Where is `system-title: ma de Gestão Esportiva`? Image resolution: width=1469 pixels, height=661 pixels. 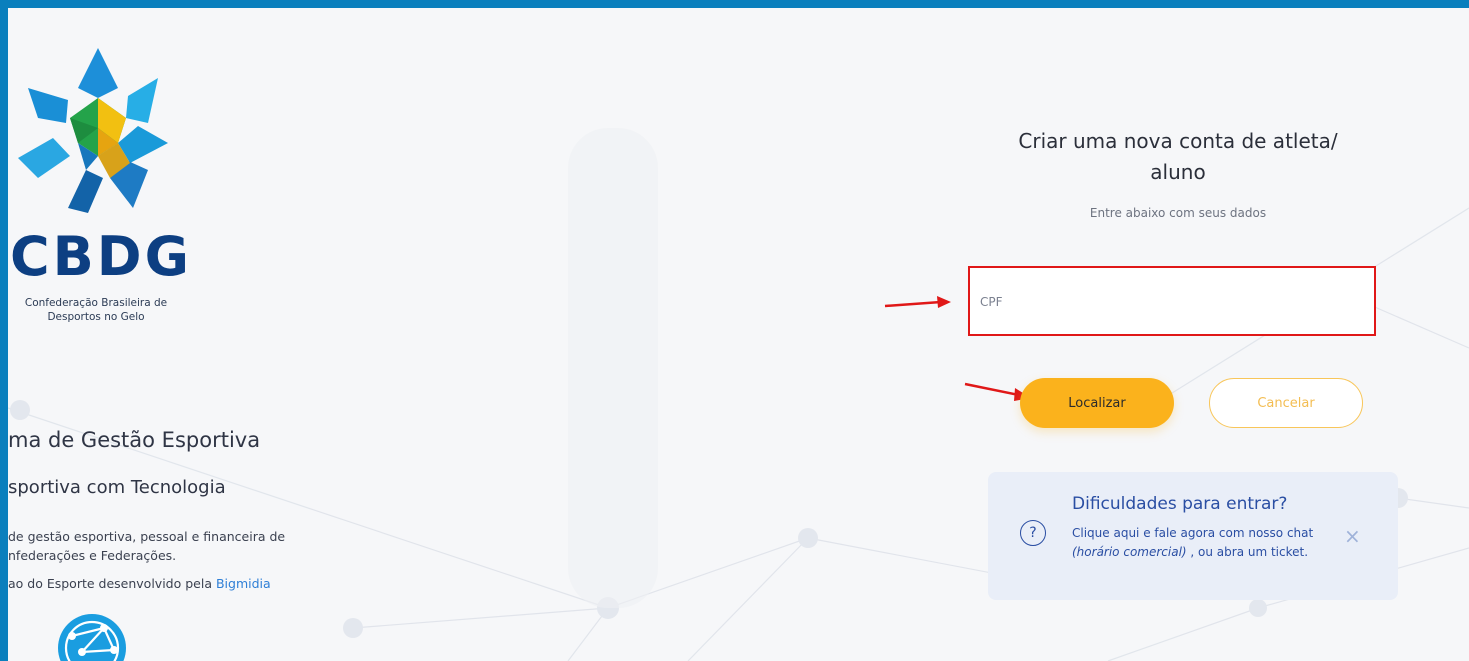
system-title: ma de Gestão Esportiva is located at coordinates (134, 440).